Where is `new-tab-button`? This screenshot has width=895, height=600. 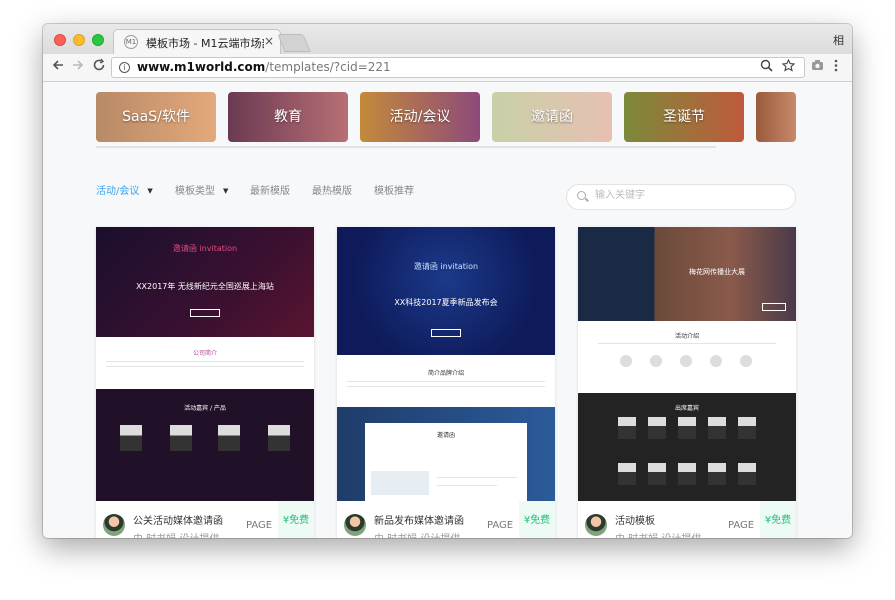 new-tab-button is located at coordinates (294, 43).